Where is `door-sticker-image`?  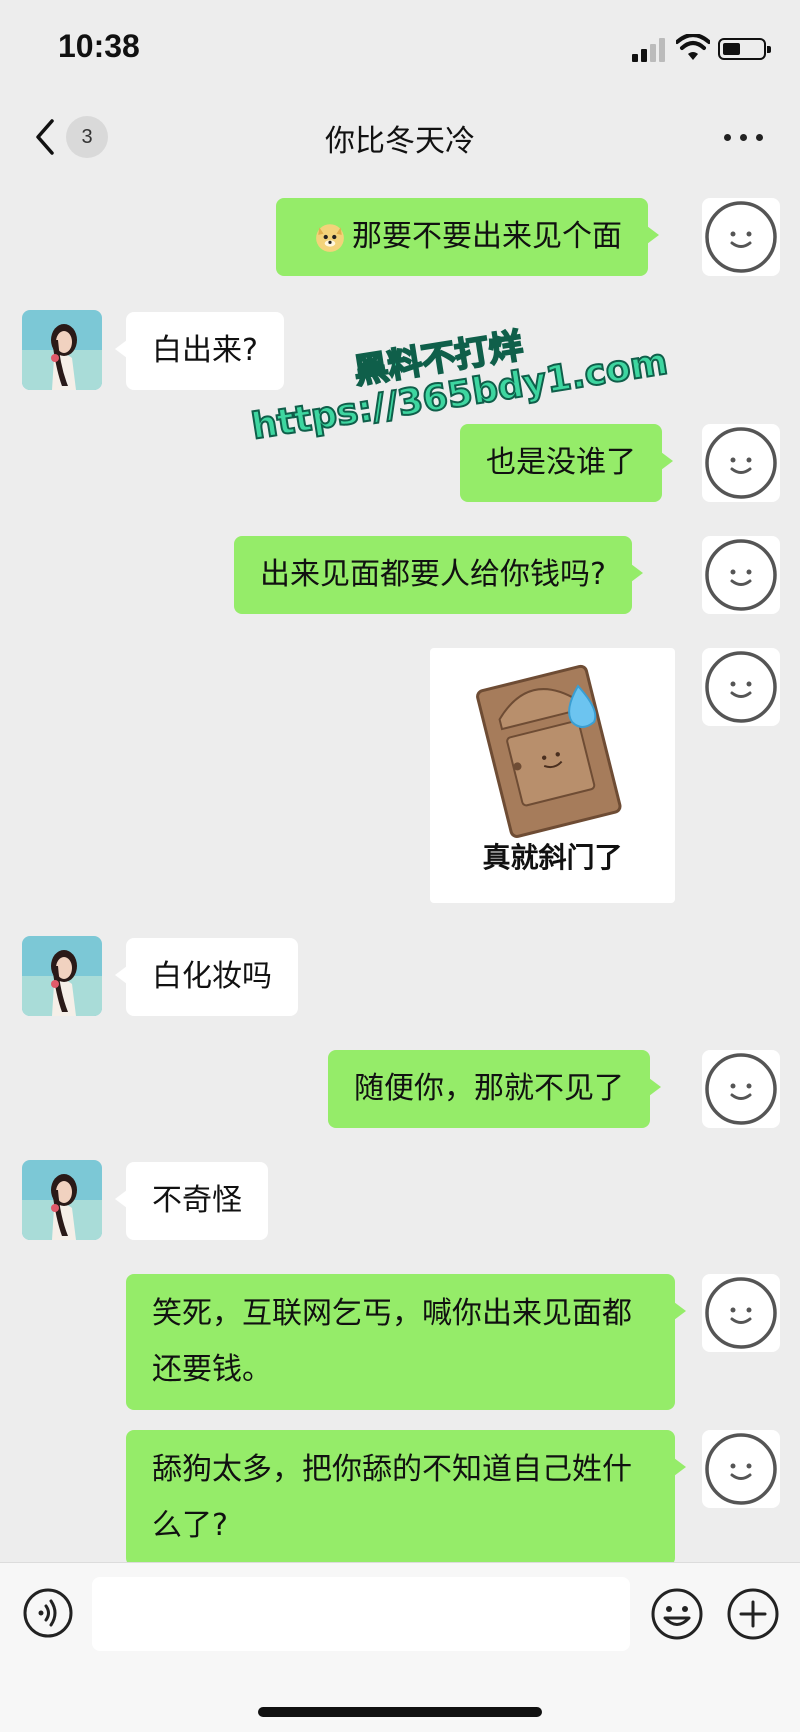 door-sticker-image is located at coordinates (549, 751).